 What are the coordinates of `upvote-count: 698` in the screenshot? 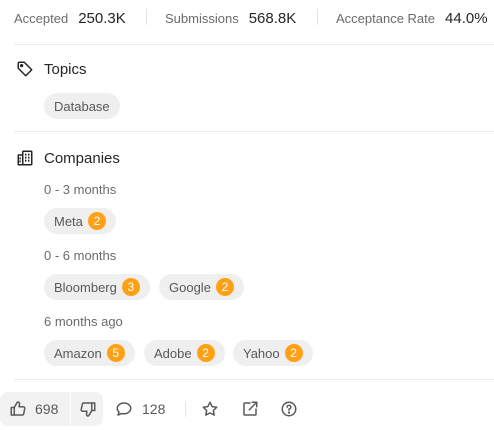 It's located at (47, 409).